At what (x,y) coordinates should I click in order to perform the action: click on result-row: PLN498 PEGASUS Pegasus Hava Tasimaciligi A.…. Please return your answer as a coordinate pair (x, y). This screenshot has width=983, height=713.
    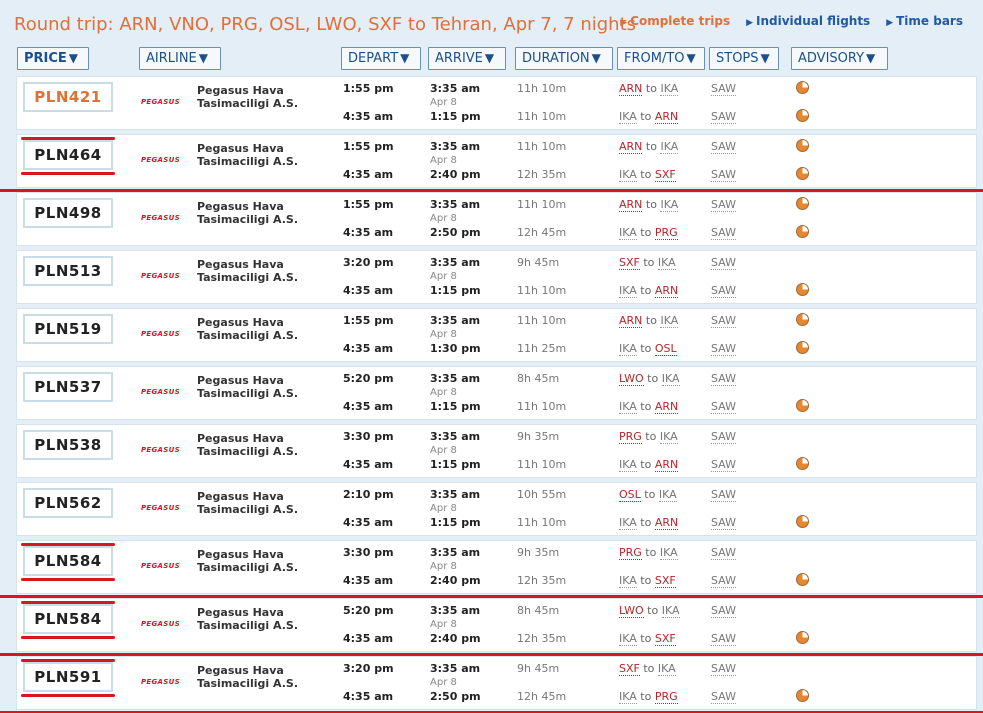
    Looking at the image, I should click on (496, 219).